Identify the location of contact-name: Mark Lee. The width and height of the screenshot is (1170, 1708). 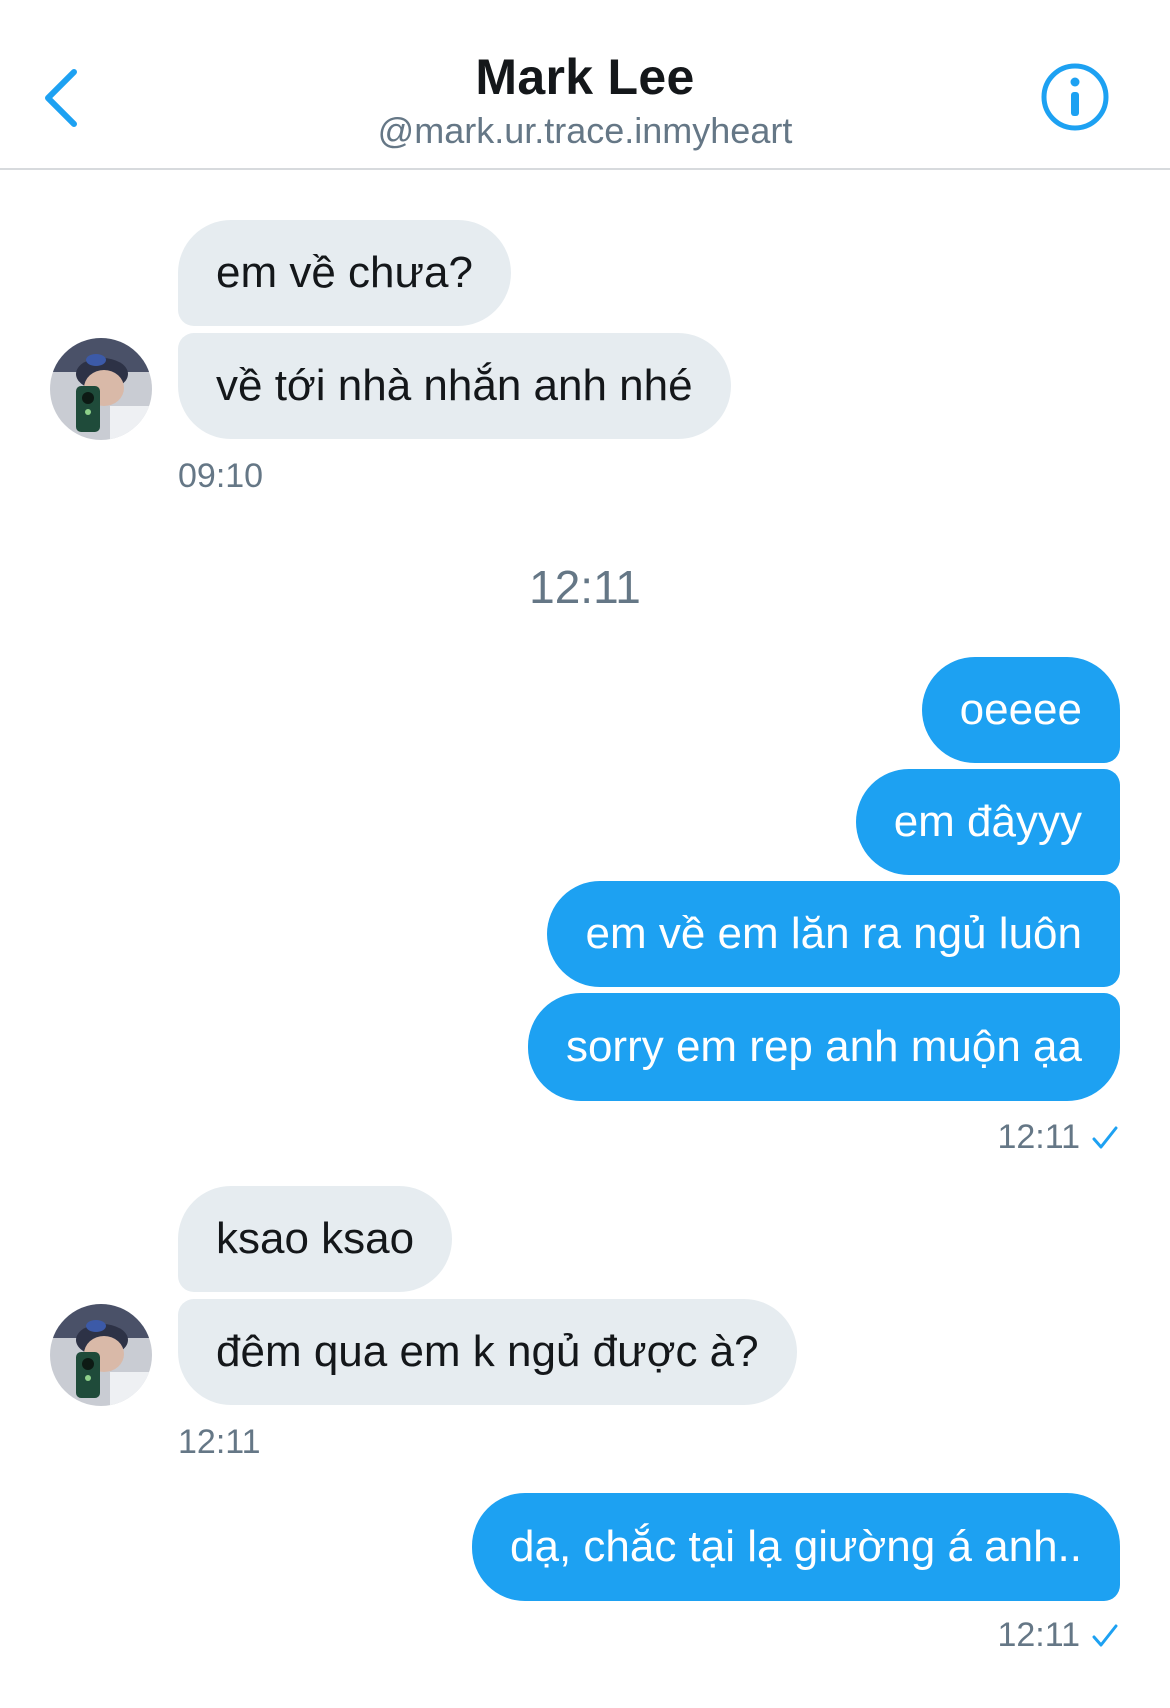
(585, 77).